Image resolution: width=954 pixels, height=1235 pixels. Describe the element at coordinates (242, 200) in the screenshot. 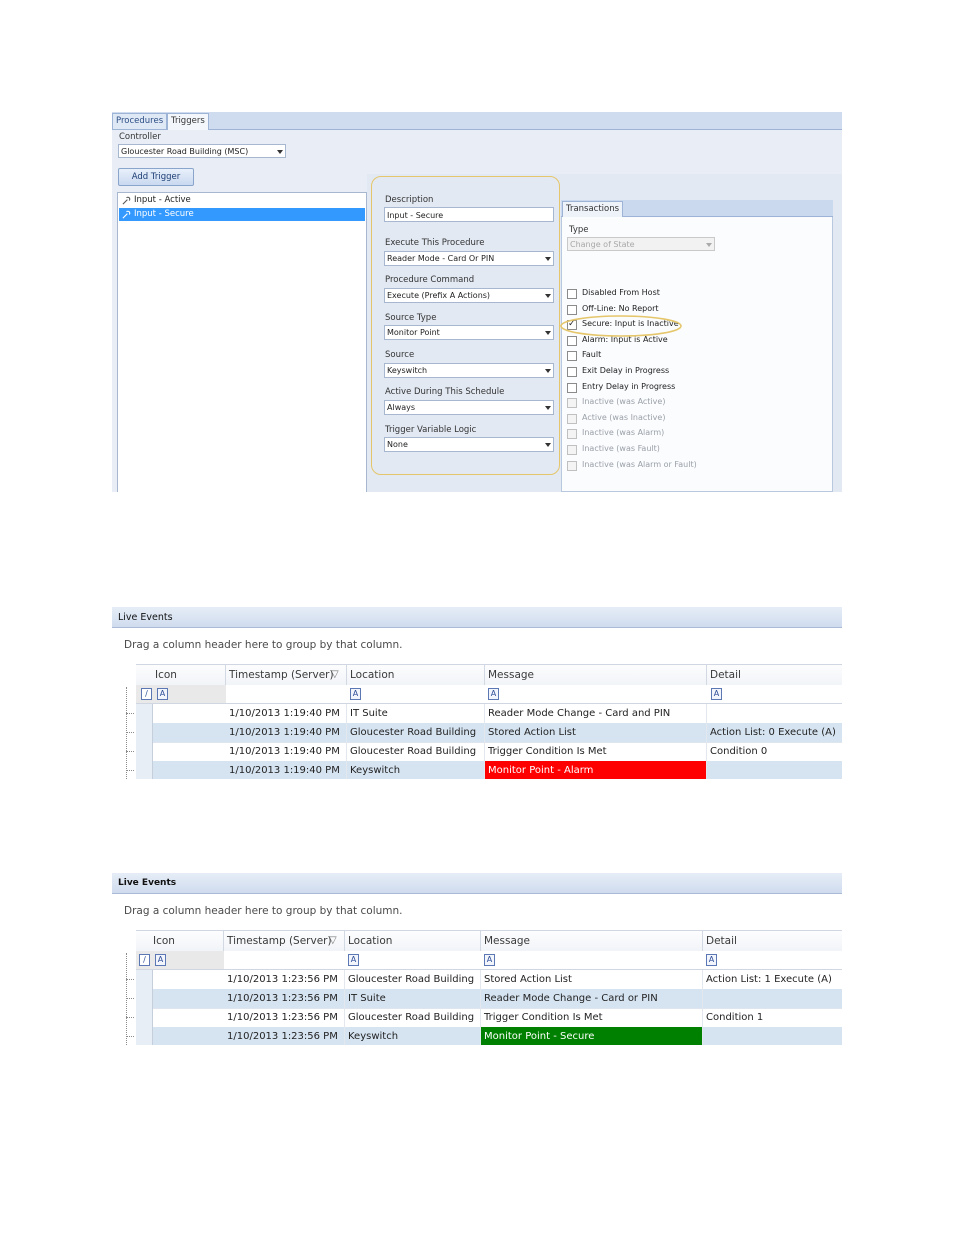

I see `list-item: Input - Active` at that location.